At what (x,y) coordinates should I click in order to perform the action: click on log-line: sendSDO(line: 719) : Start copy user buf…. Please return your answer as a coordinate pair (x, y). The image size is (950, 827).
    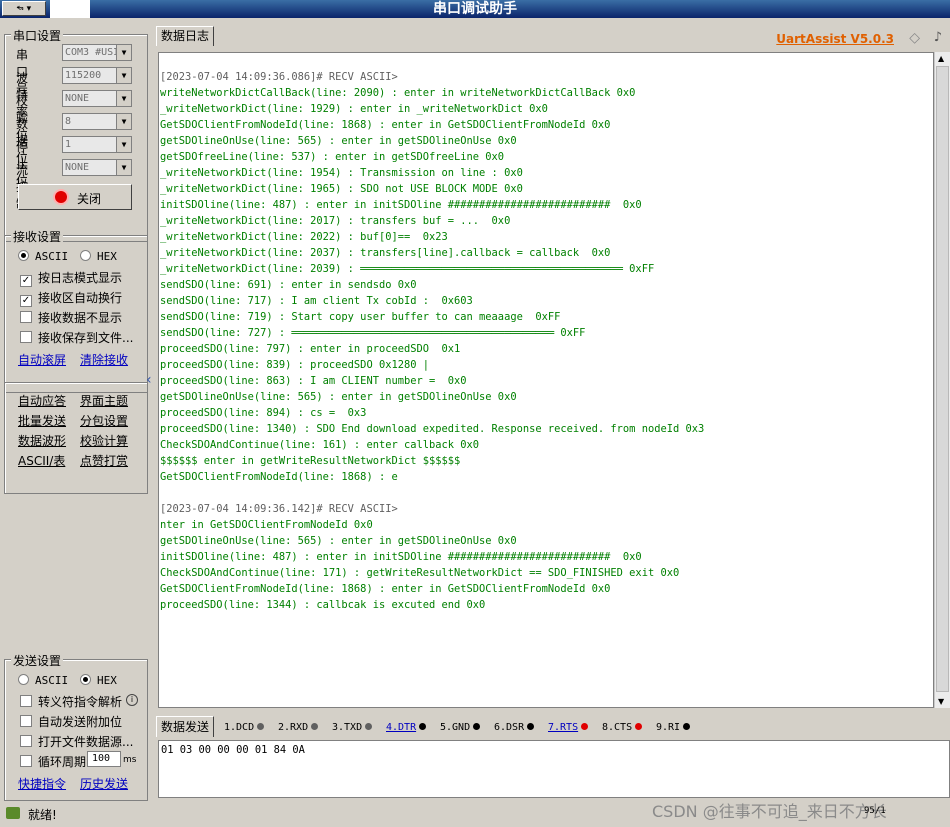
    Looking at the image, I should click on (360, 317).